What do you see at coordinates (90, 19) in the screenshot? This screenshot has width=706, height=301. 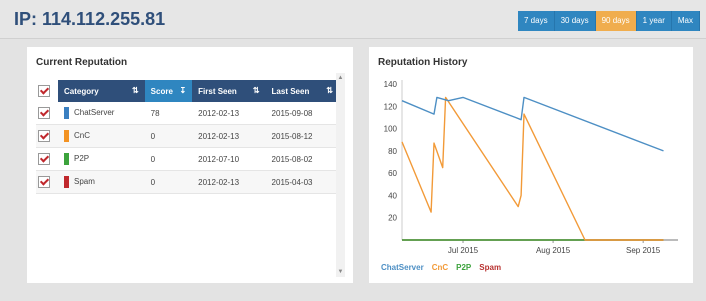 I see `ip-title: IP: 114.112.255.81` at bounding box center [90, 19].